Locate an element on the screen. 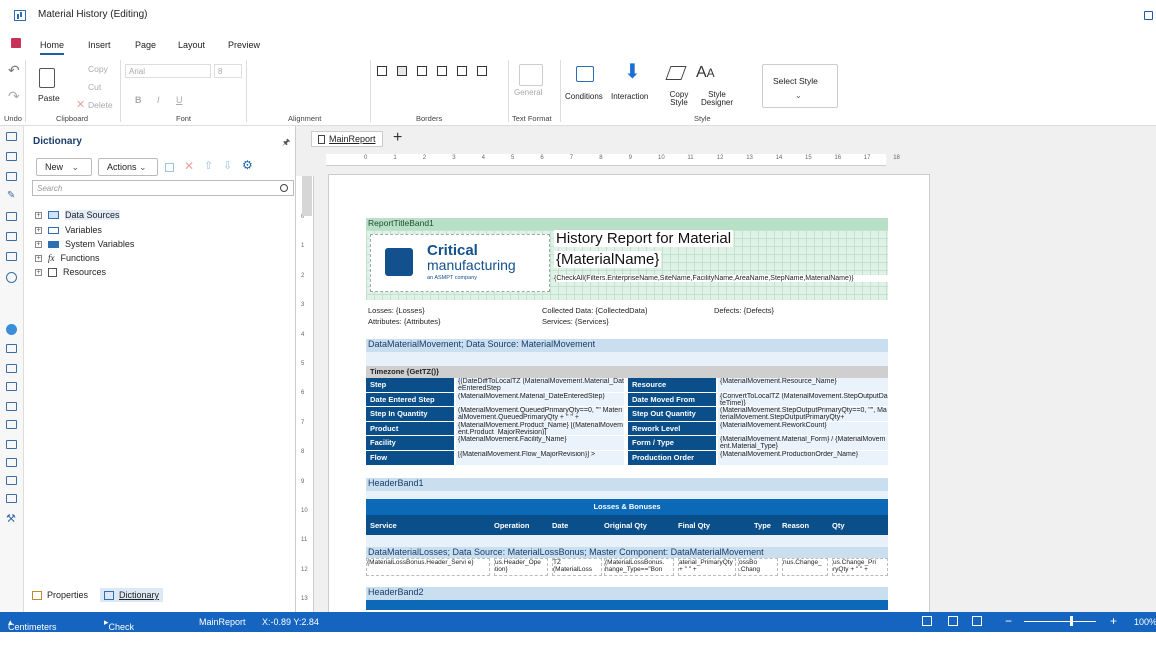 This screenshot has height=652, width=1156. settings-gear-icon: ⚙ is located at coordinates (247, 165).